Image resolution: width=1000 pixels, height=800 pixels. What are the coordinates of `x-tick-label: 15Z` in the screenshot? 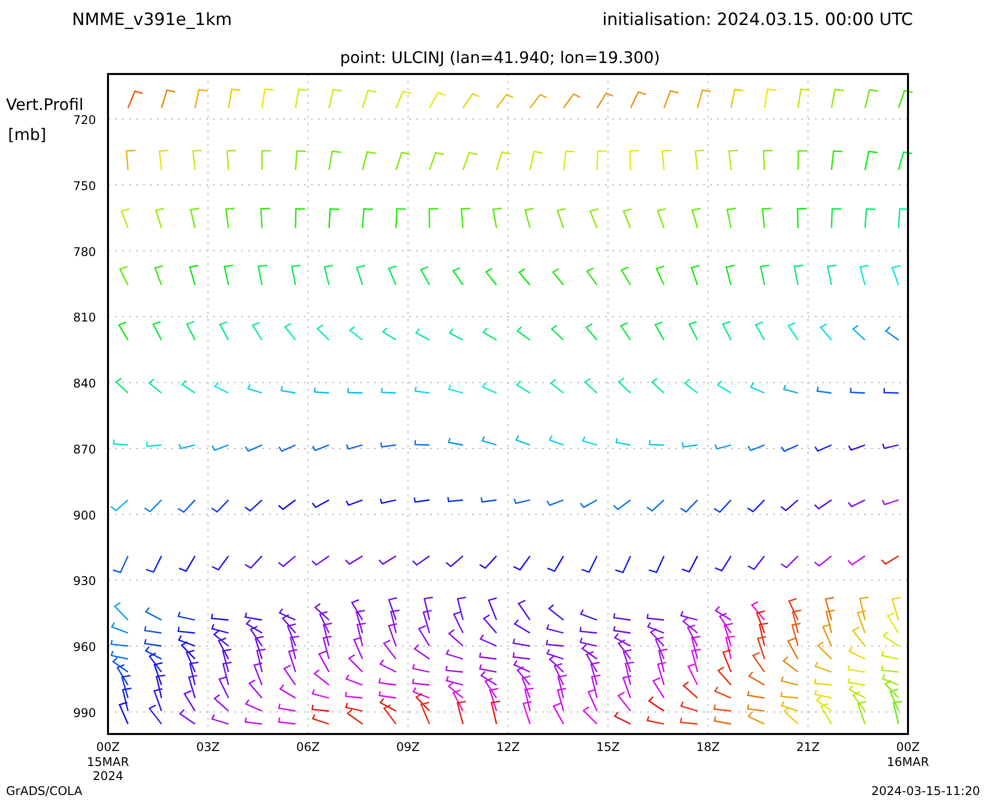 It's located at (608, 747).